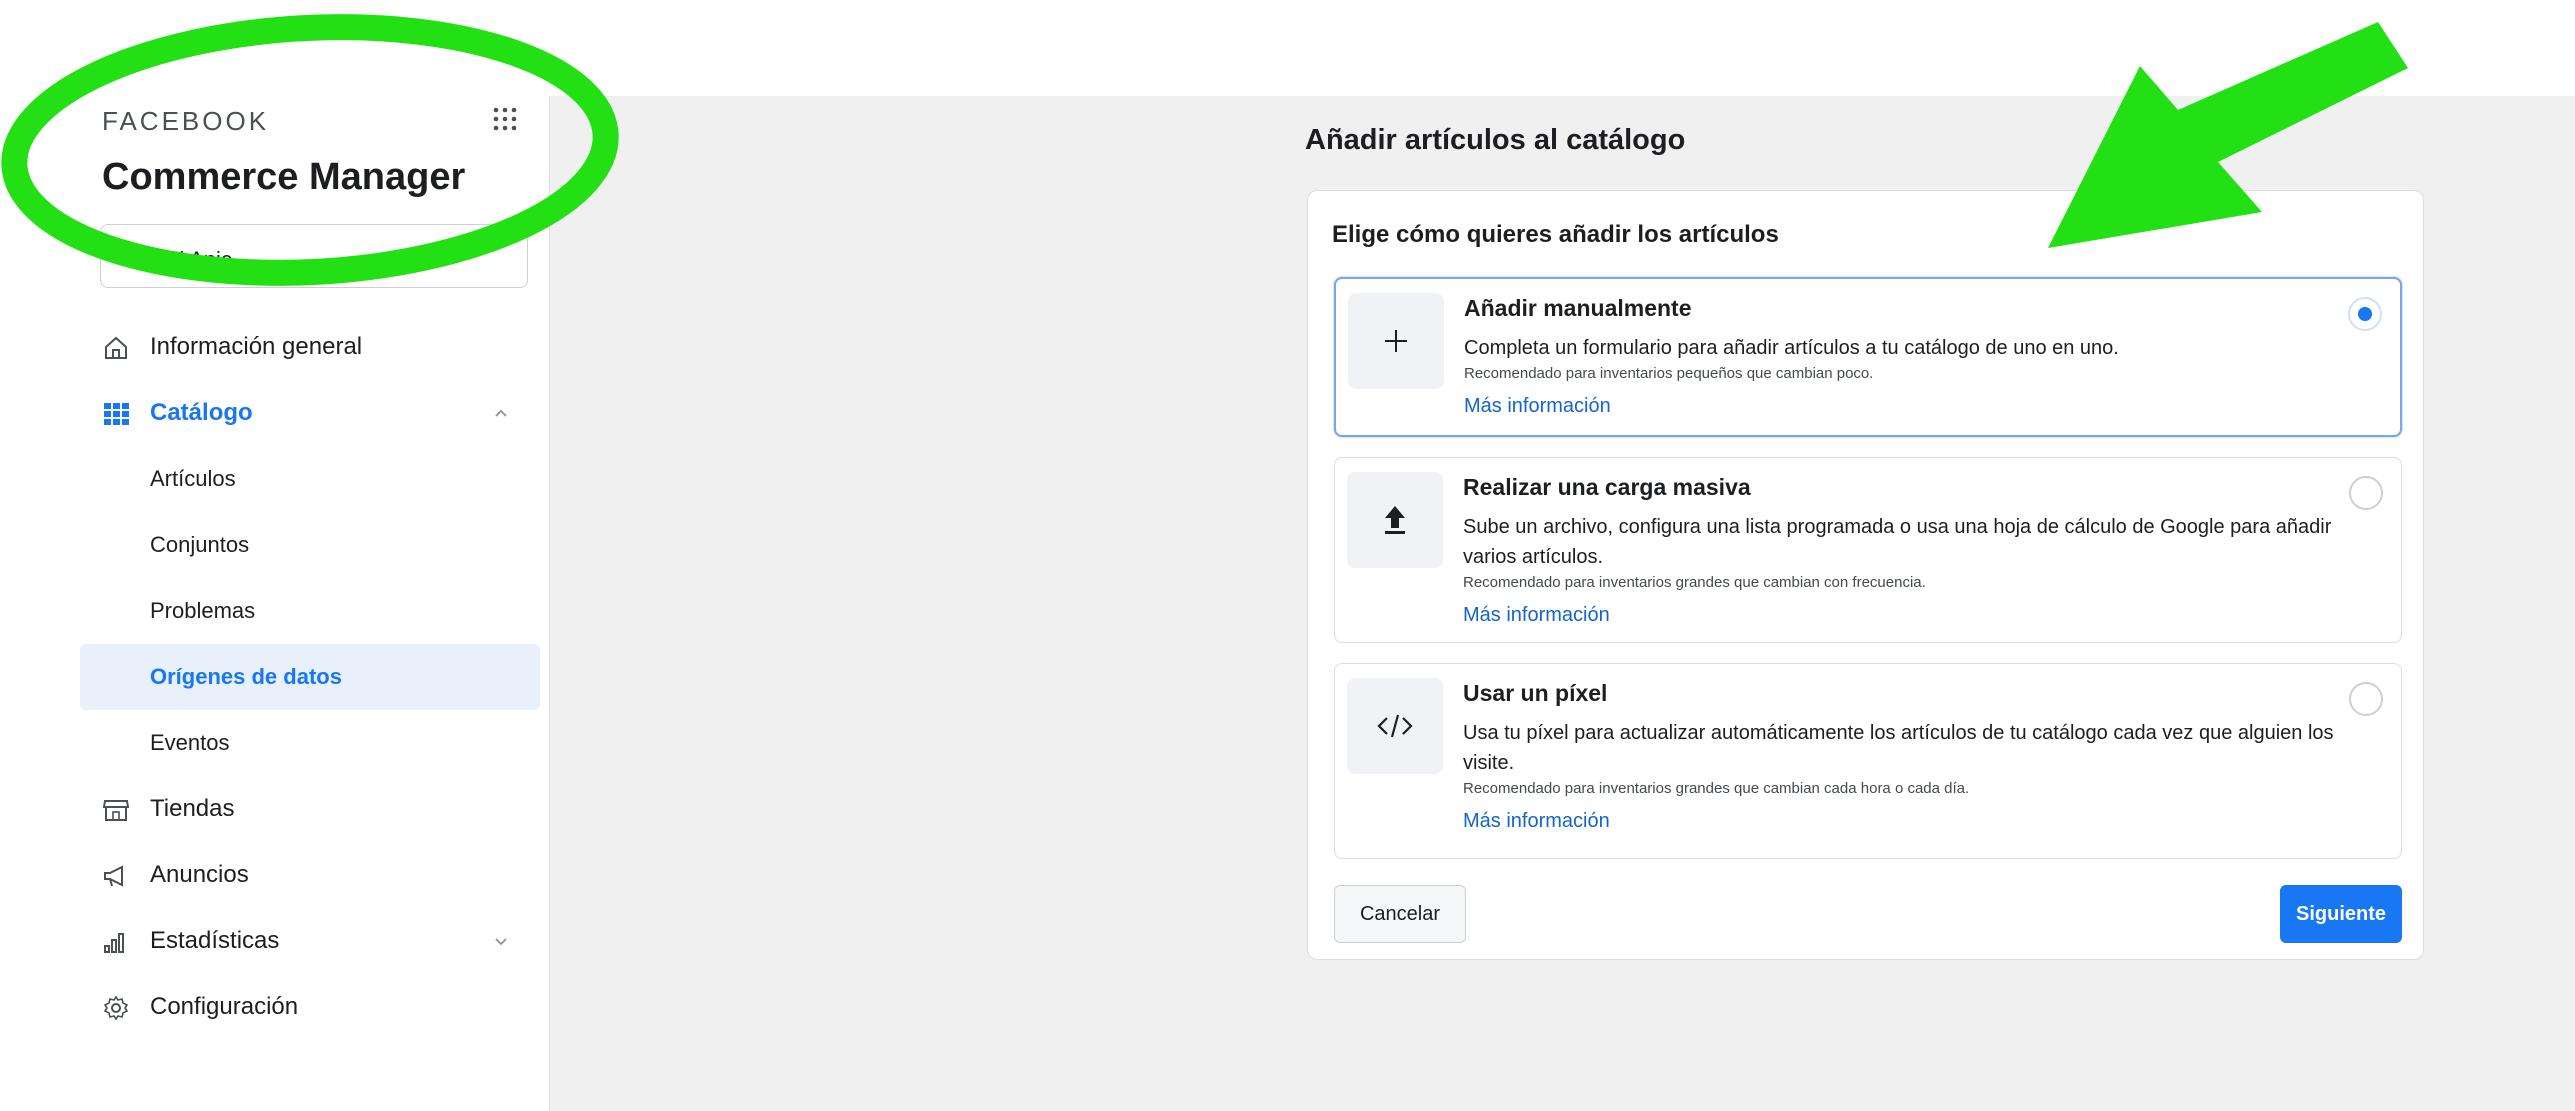 This screenshot has width=2575, height=1111. I want to click on option-title: Realizar una carga masiva, so click(1607, 487).